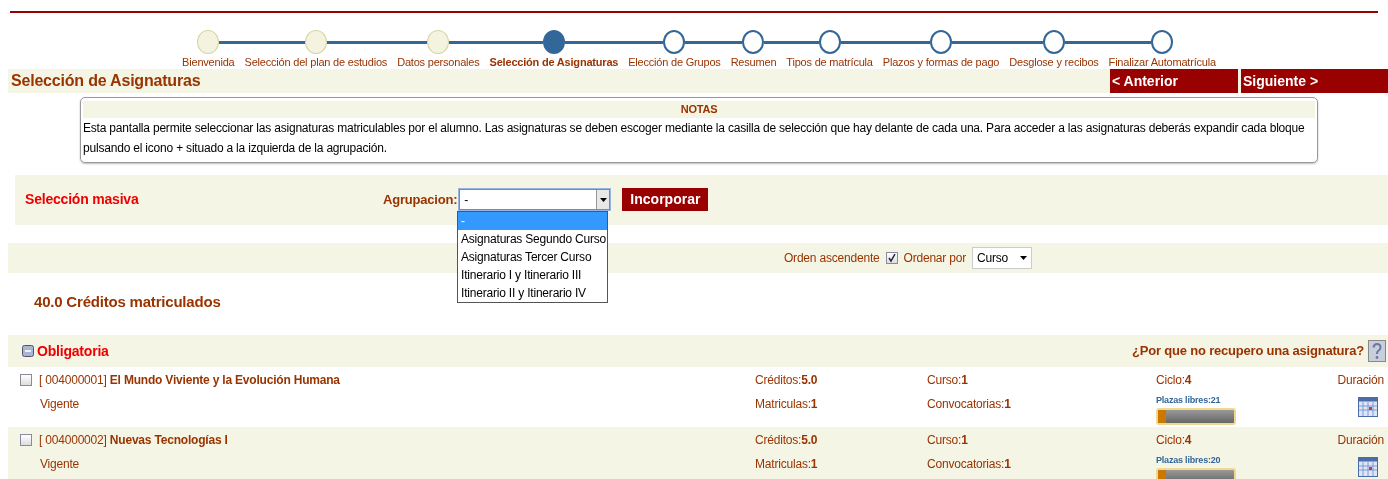 This screenshot has width=1388, height=479. Describe the element at coordinates (1377, 351) in the screenshot. I see `help-icon` at that location.